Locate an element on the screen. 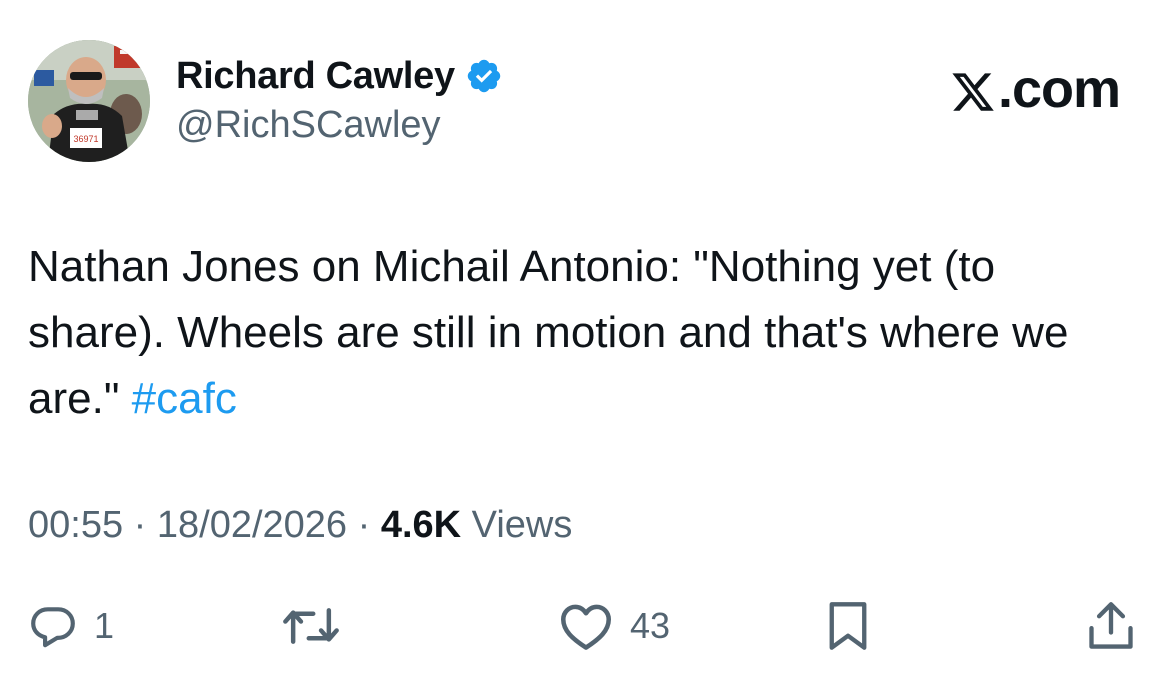  avatar: 36971 is located at coordinates (89, 101).